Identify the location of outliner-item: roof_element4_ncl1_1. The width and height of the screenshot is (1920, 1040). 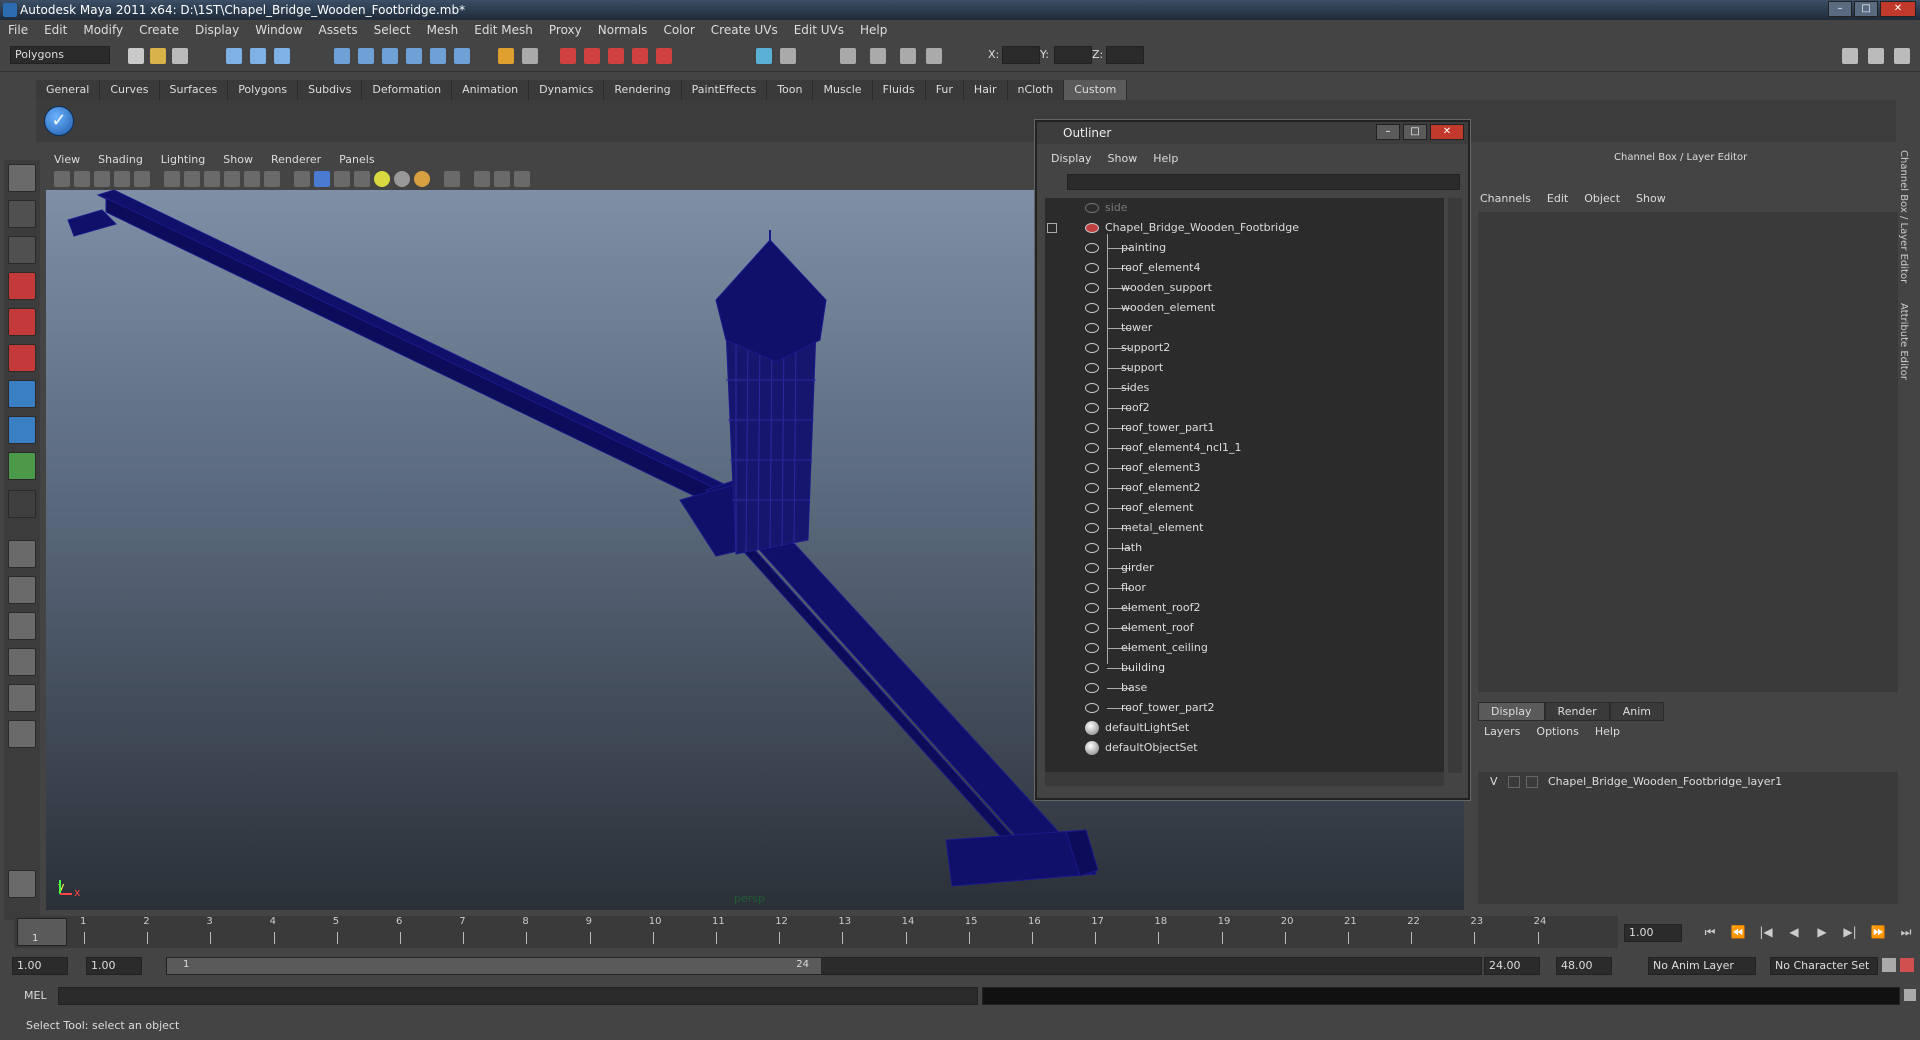
(1244, 448).